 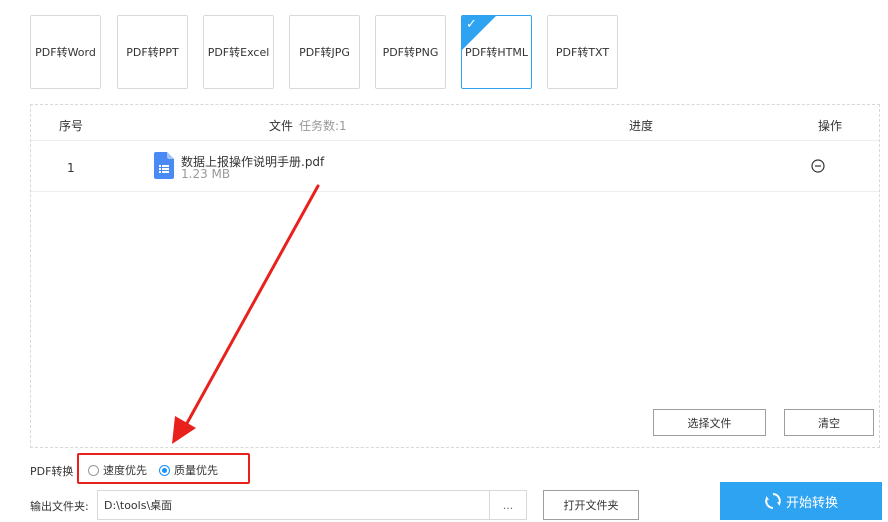 I want to click on col-action-header: 操作, so click(x=830, y=126).